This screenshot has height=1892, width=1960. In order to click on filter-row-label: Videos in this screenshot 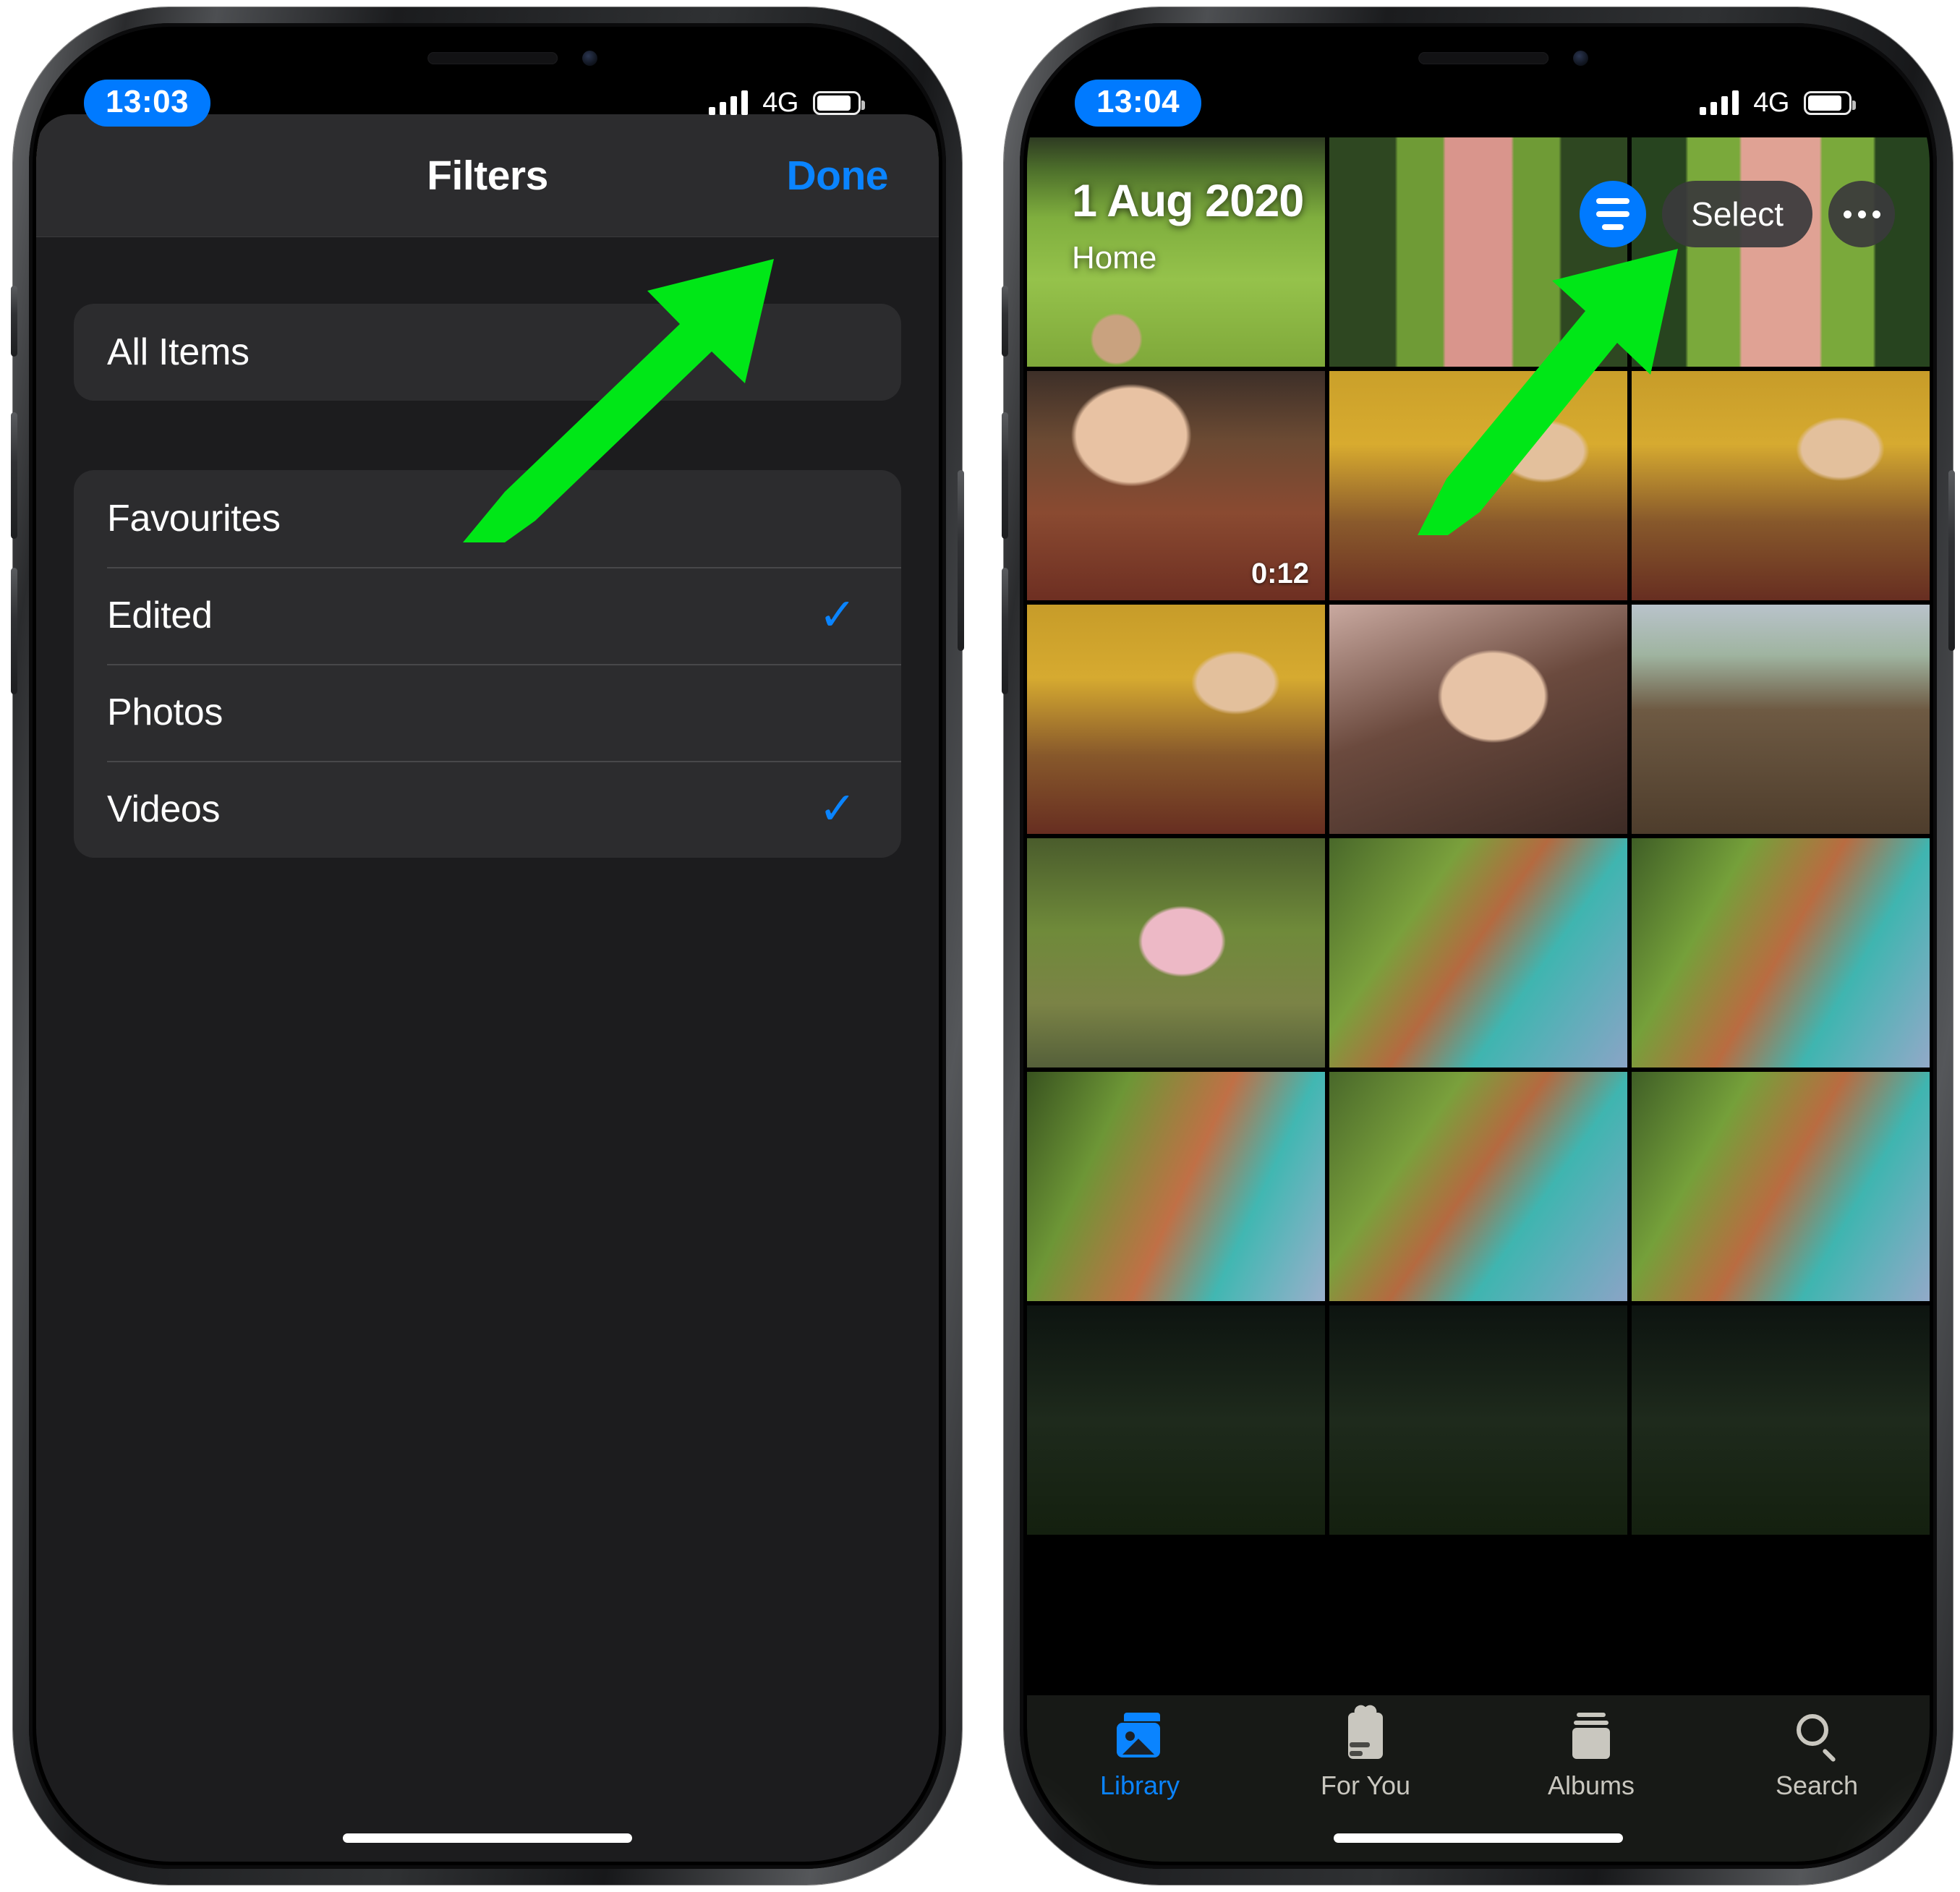, I will do `click(164, 809)`.